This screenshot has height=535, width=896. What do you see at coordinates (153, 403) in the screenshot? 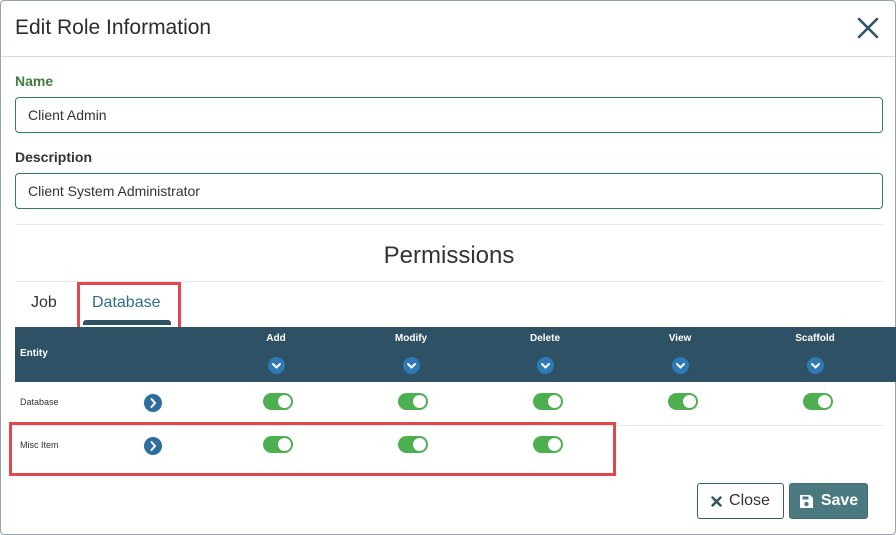
I see `chevron-right-icon` at bounding box center [153, 403].